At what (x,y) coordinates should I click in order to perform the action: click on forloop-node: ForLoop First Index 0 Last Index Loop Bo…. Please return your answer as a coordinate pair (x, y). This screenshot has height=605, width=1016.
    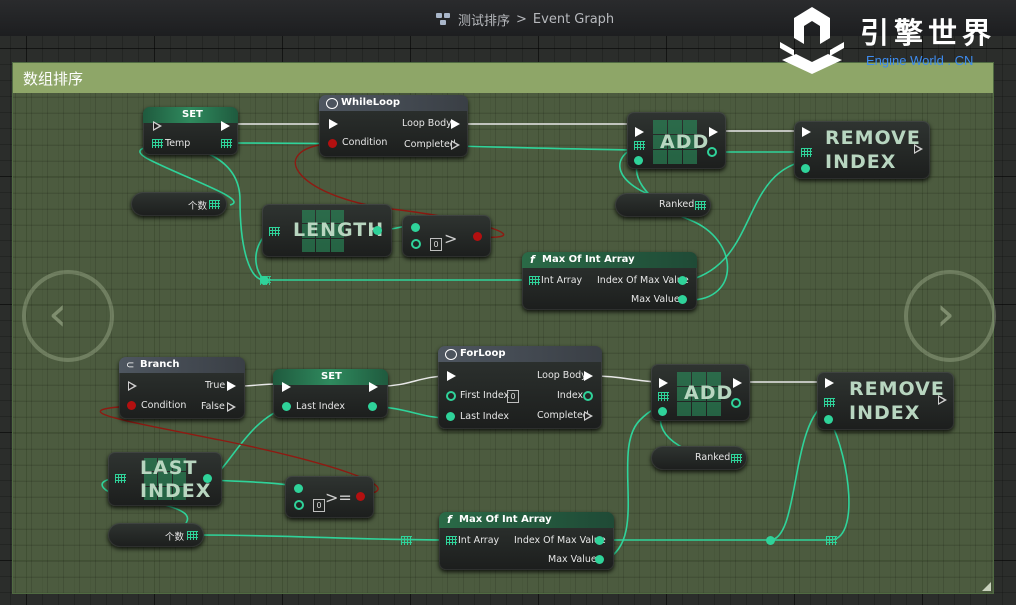
    Looking at the image, I should click on (520, 387).